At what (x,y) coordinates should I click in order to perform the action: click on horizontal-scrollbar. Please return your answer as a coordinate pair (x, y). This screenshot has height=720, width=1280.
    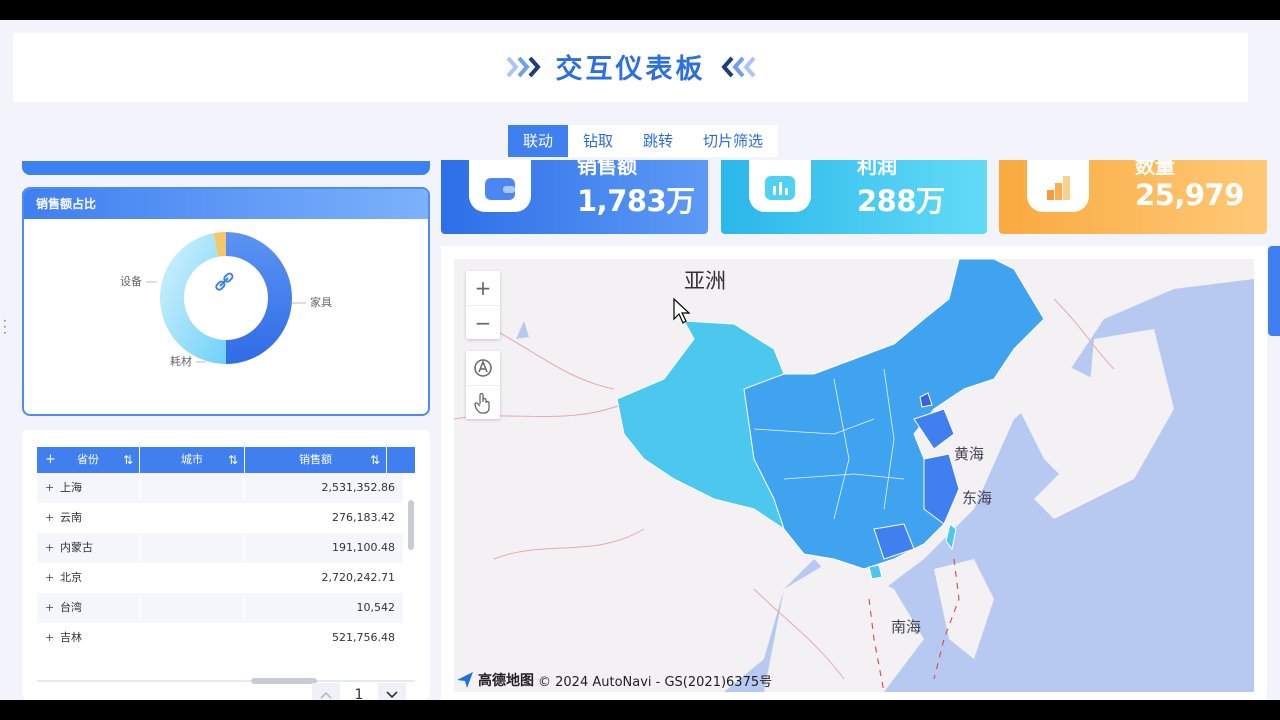
    Looking at the image, I should click on (284, 681).